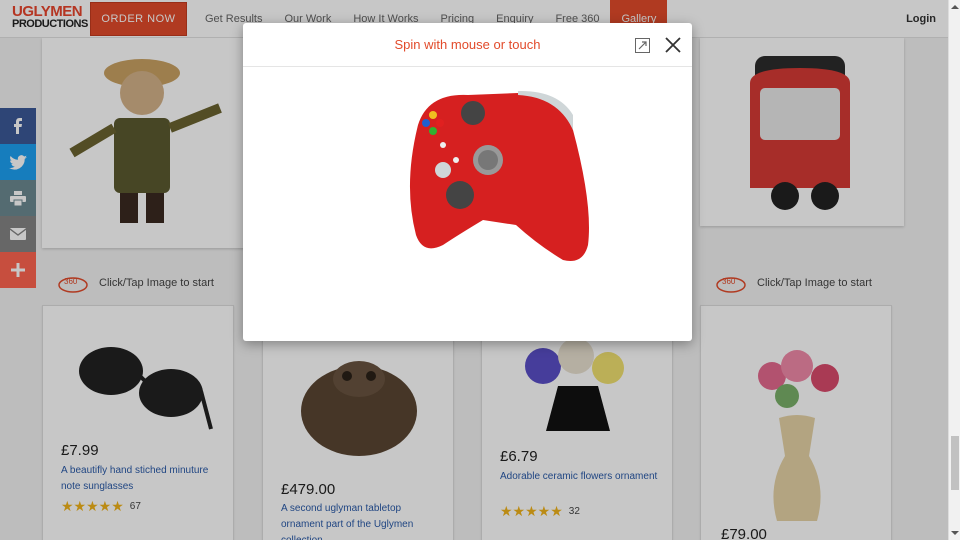  What do you see at coordinates (467, 45) in the screenshot?
I see `modal-title: Spin with mouse or touch` at bounding box center [467, 45].